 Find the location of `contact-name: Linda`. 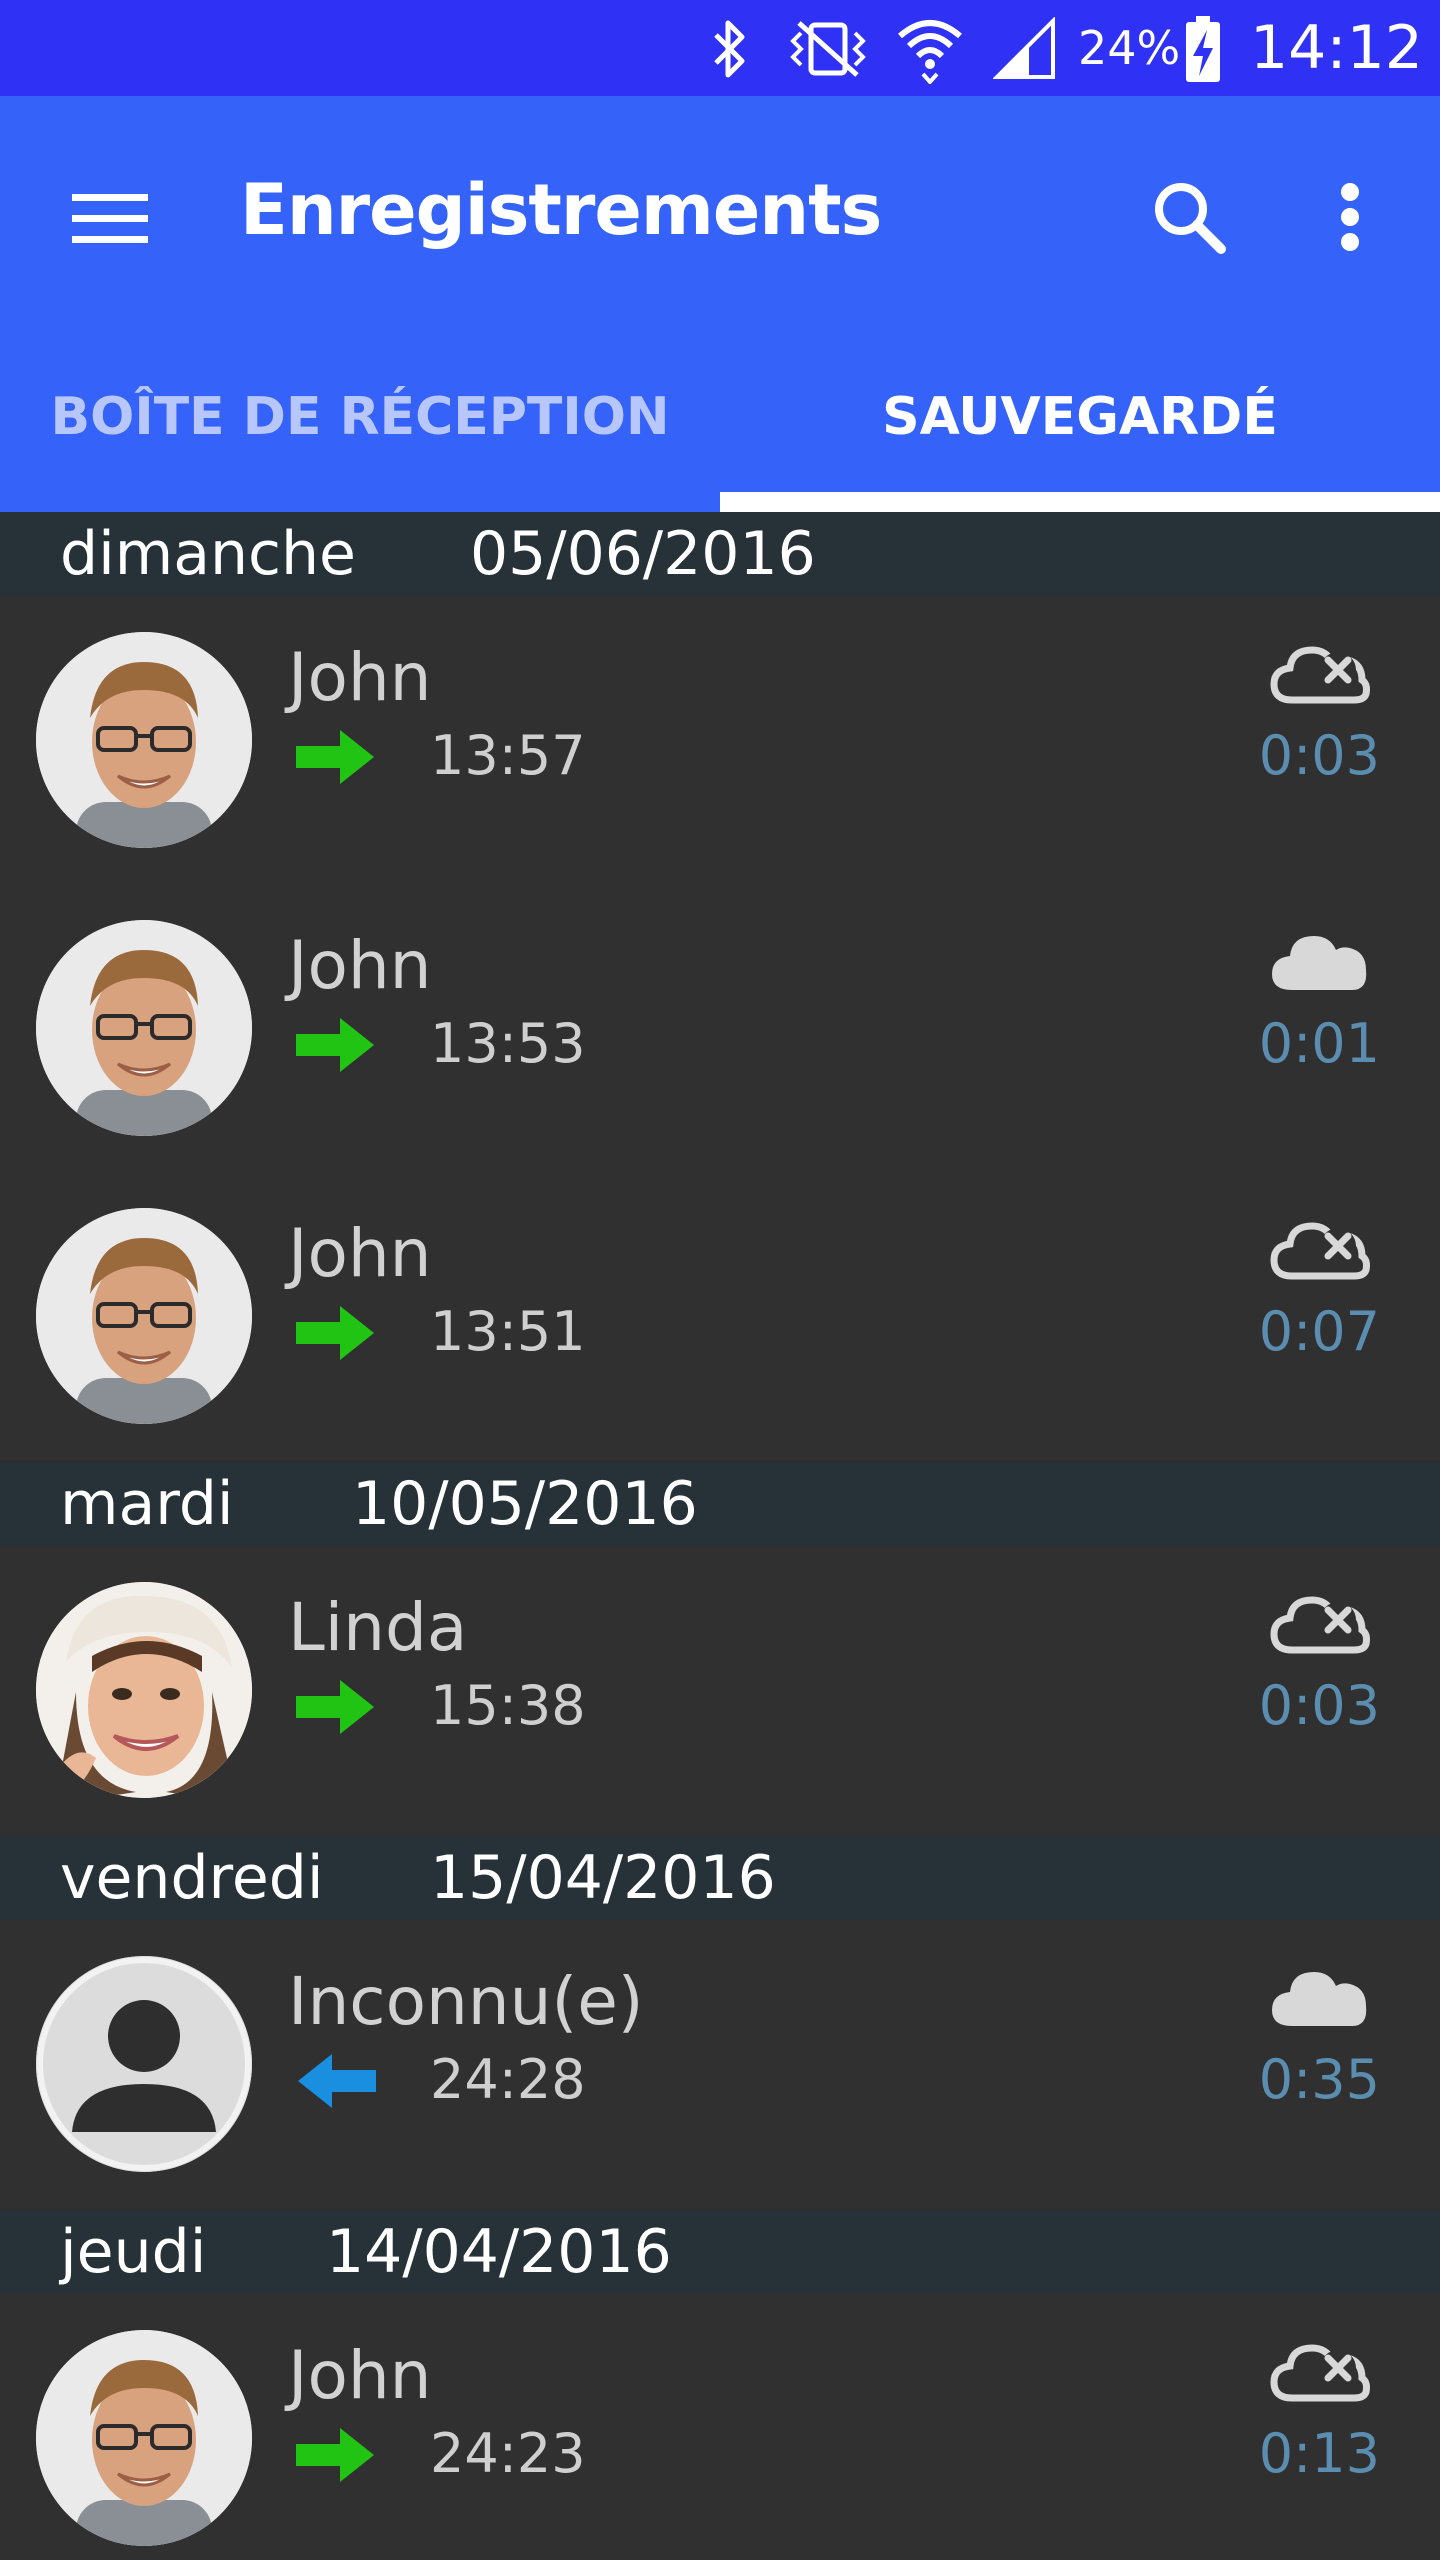

contact-name: Linda is located at coordinates (378, 1627).